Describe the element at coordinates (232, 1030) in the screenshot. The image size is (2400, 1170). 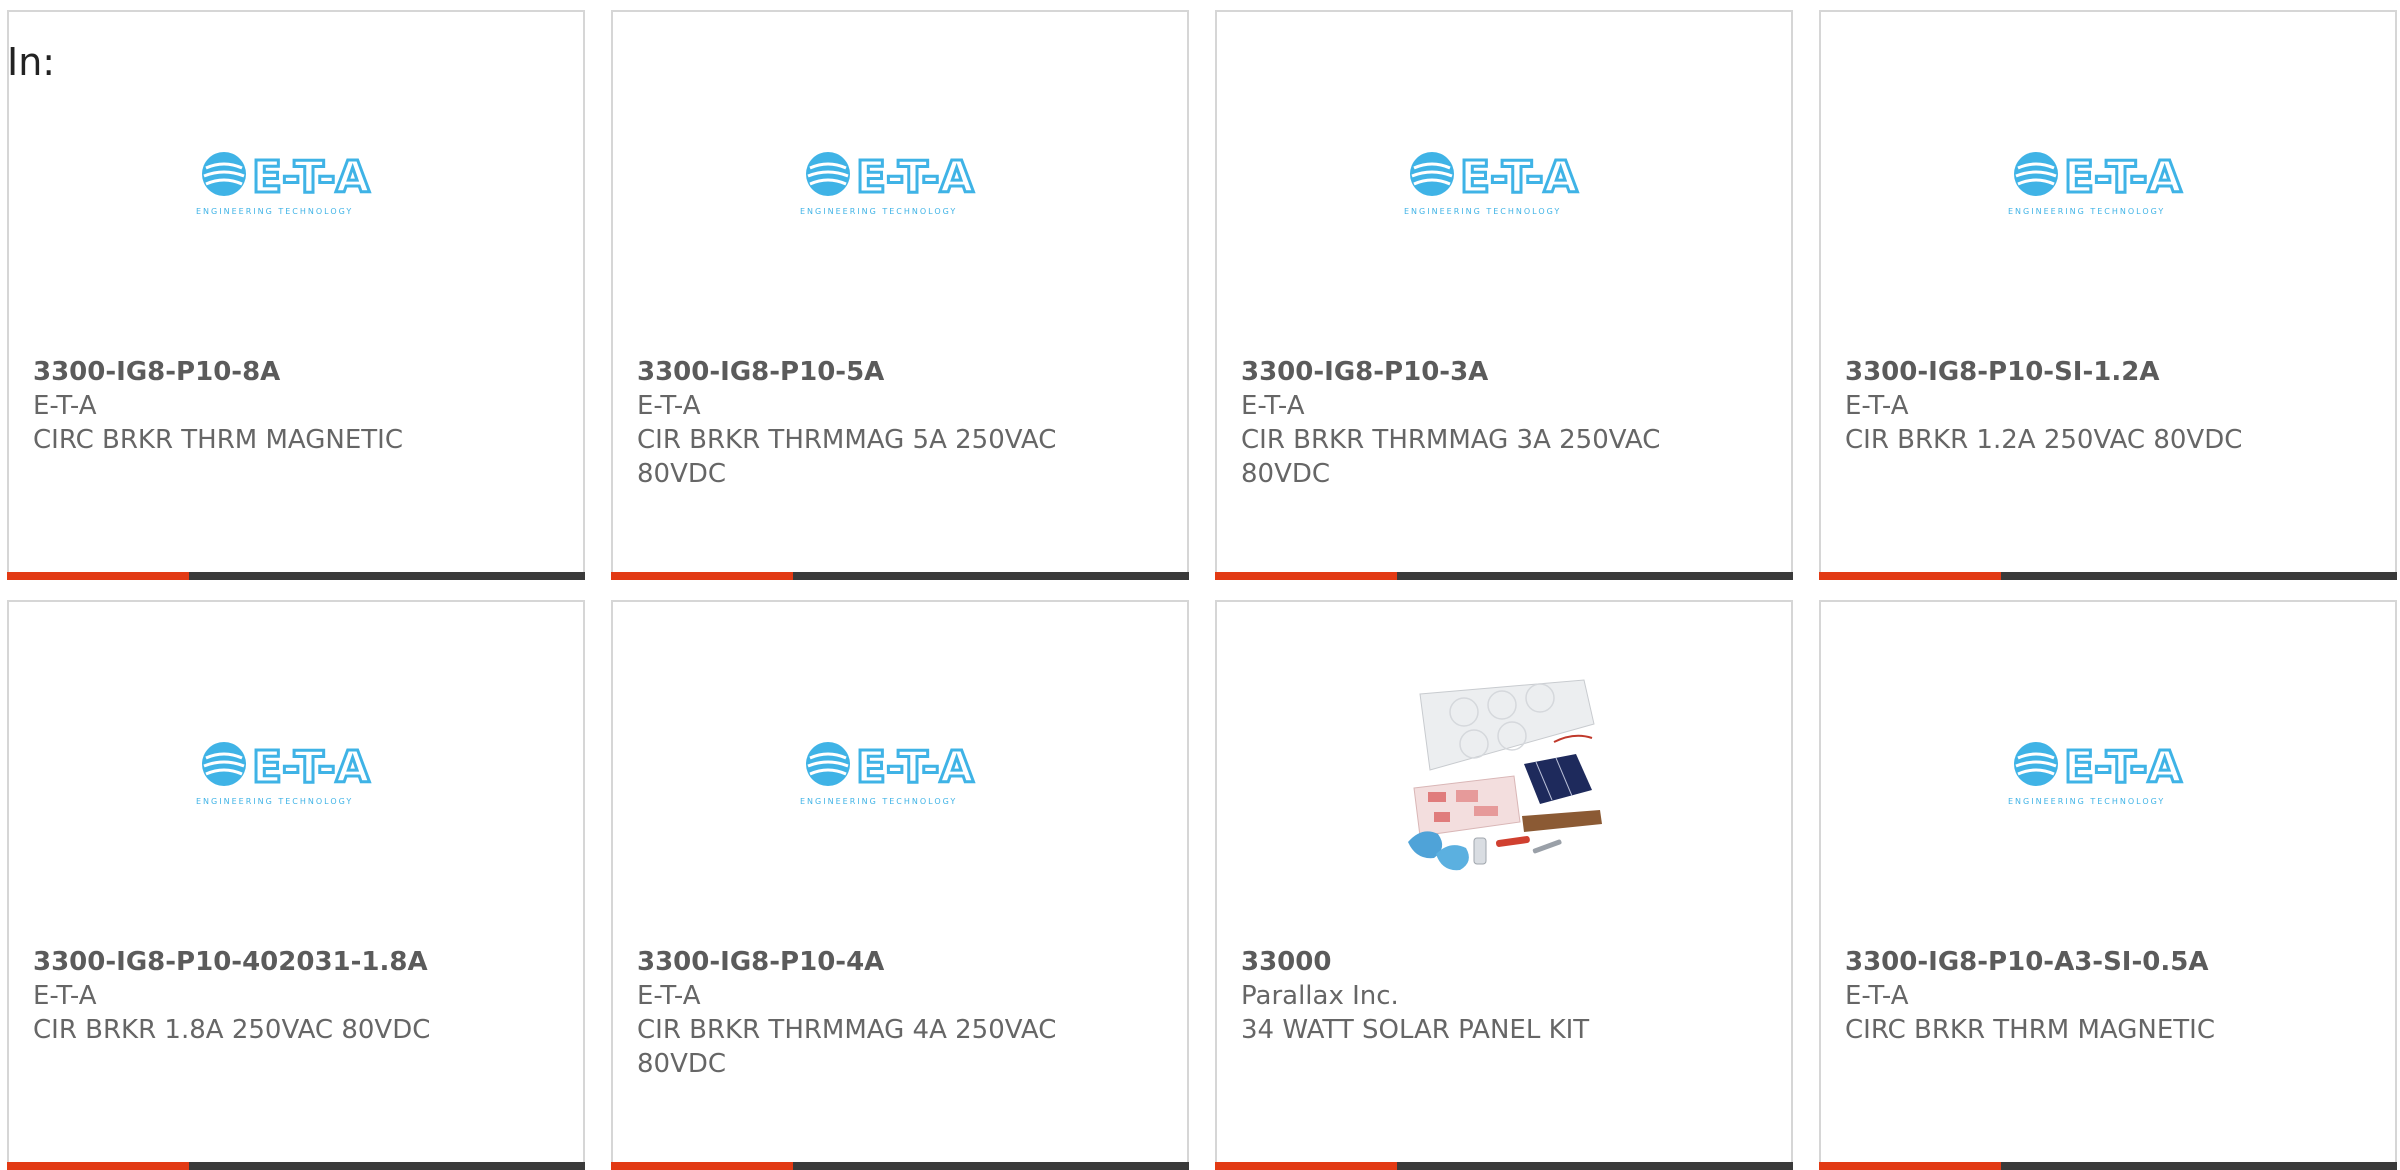
I see `description: CIR BRKR 1.8A 250VAC 80VDC` at that location.